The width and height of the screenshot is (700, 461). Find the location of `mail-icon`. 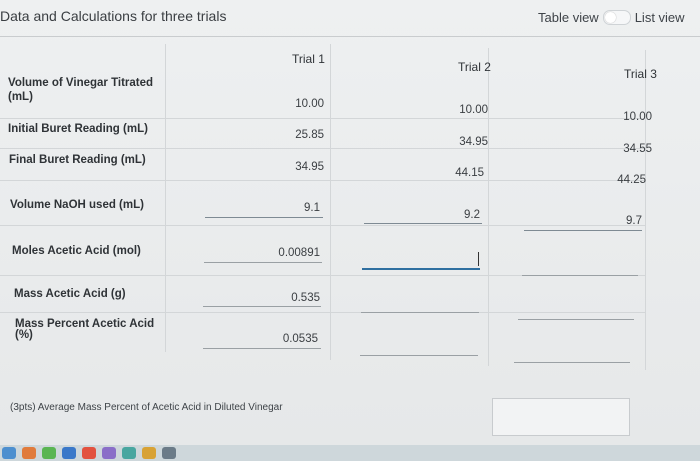

mail-icon is located at coordinates (69, 453).